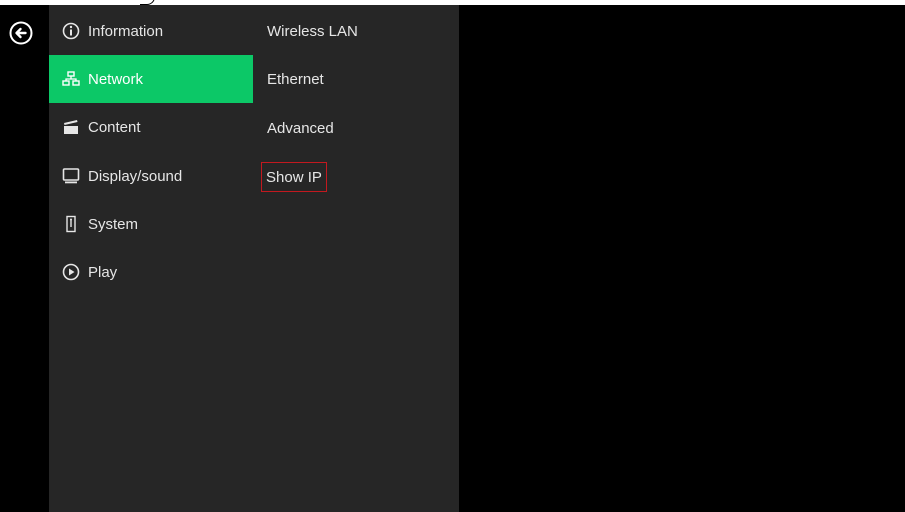 The image size is (905, 512). What do you see at coordinates (114, 127) in the screenshot?
I see `menu-item-label: Content` at bounding box center [114, 127].